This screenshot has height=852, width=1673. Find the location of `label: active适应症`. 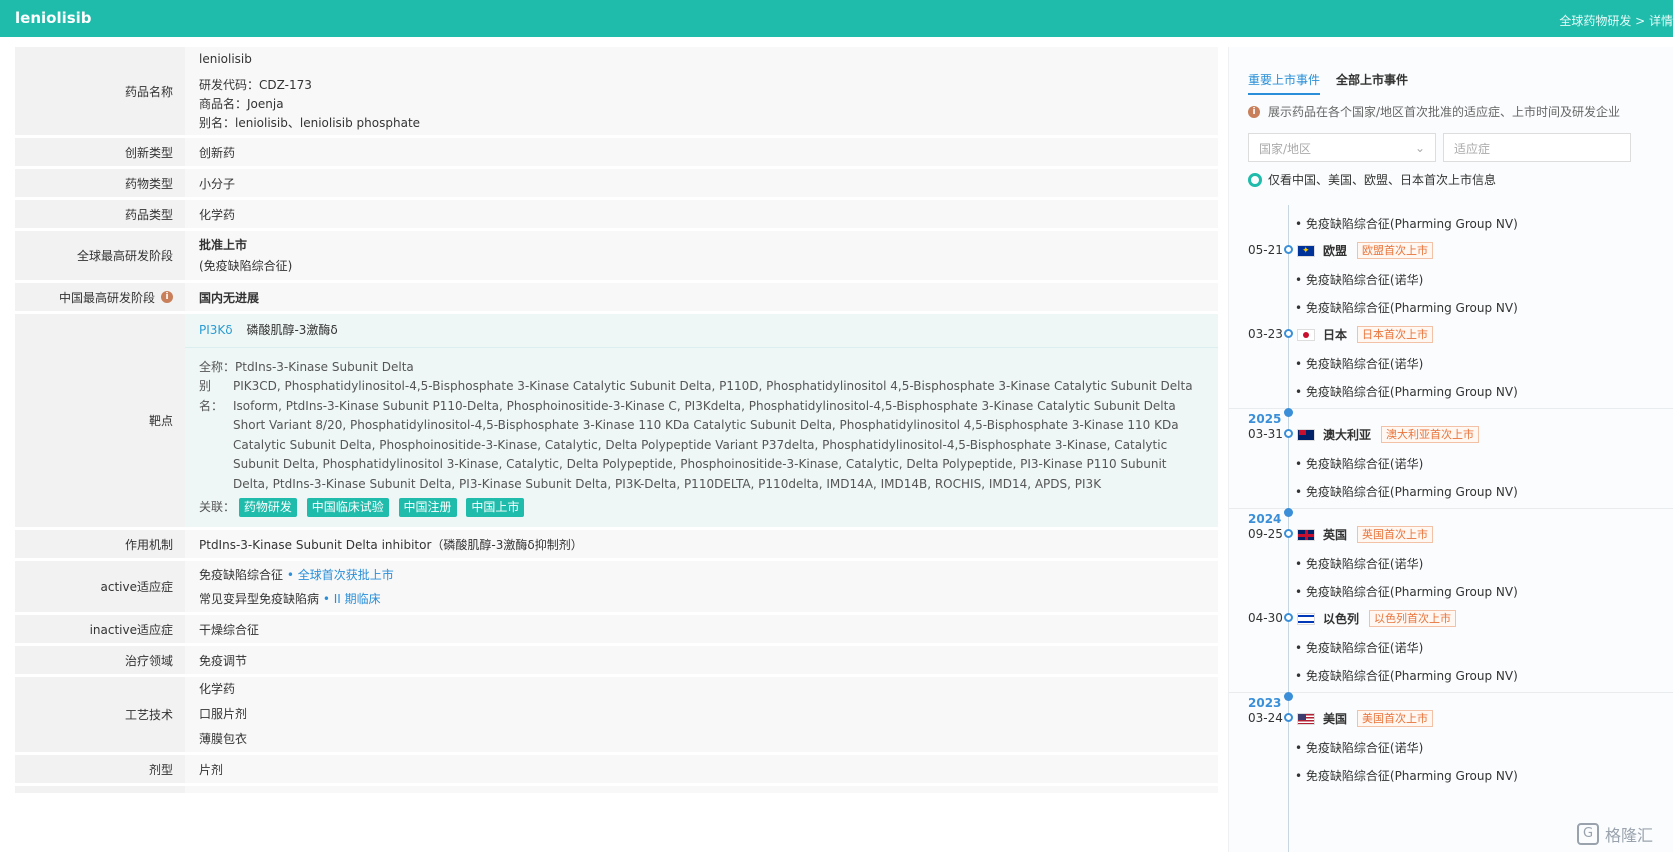

label: active适应症 is located at coordinates (100, 587).